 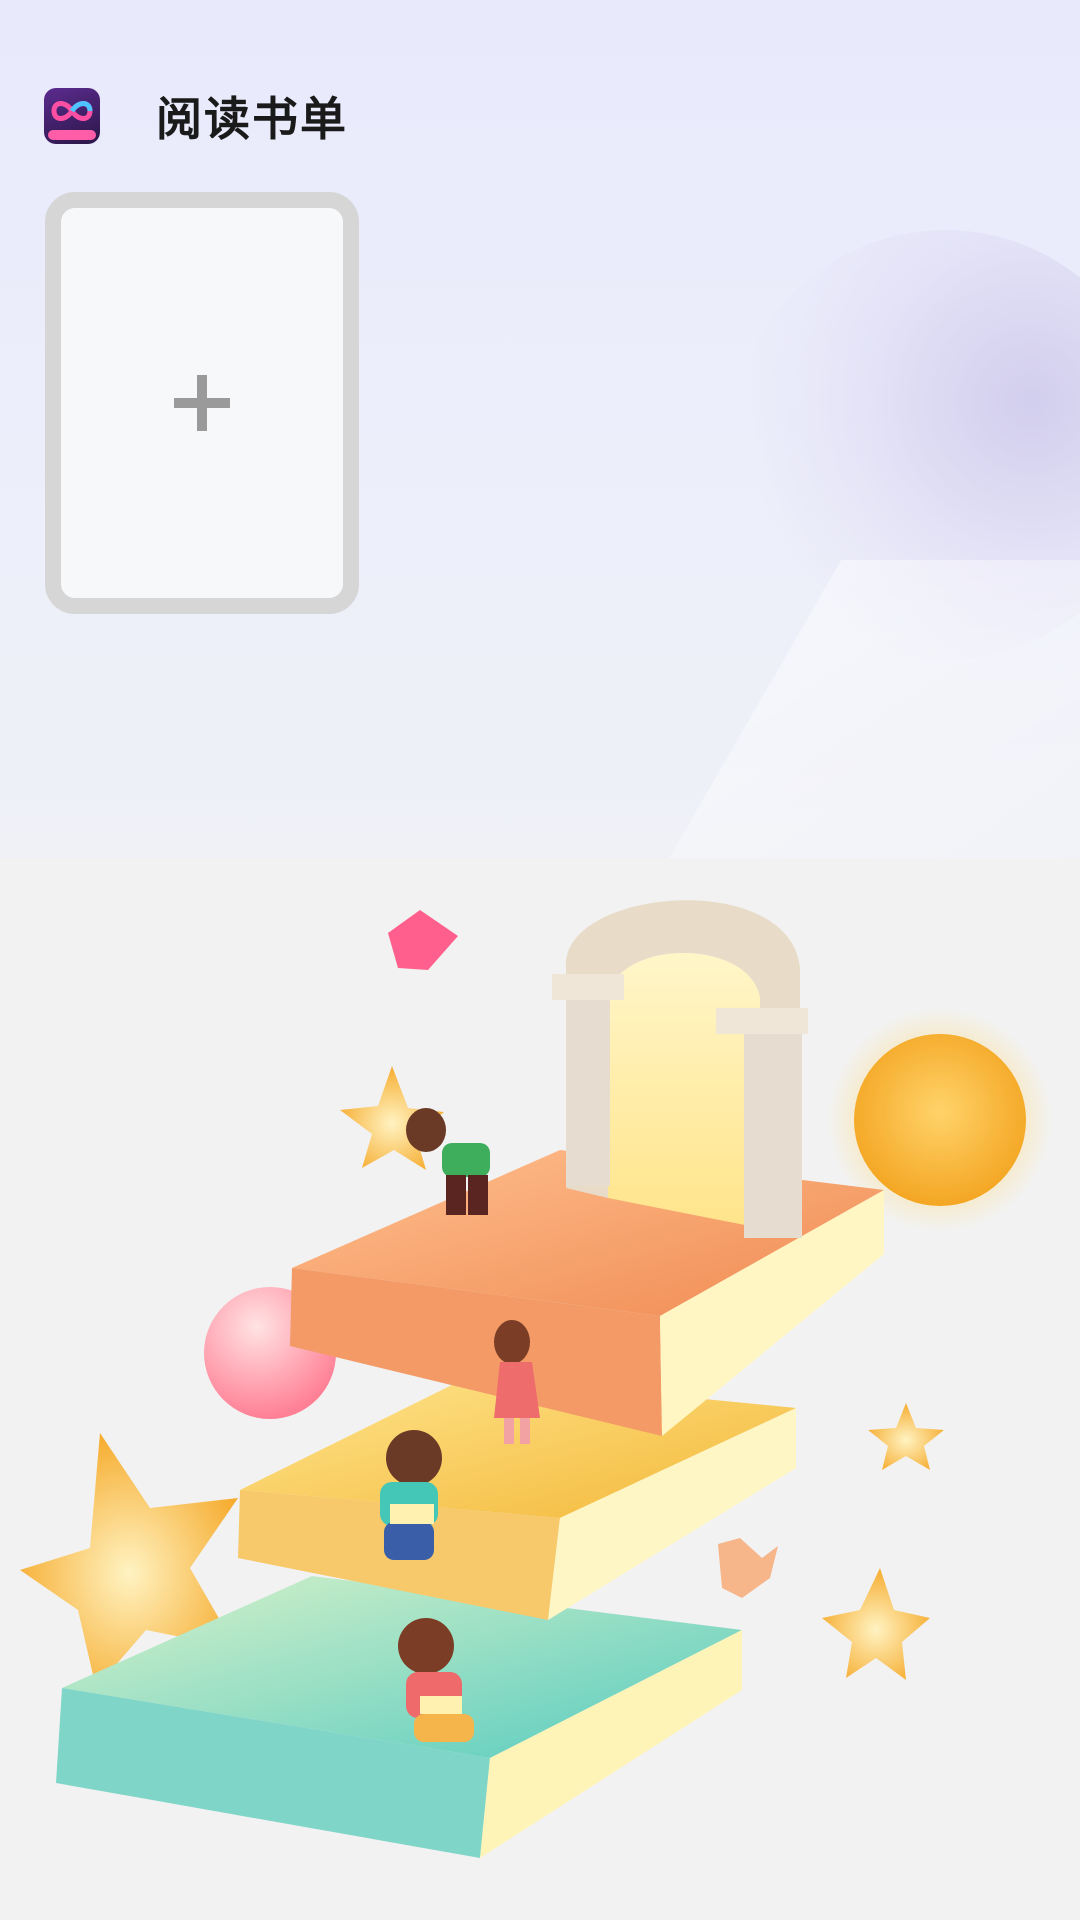 What do you see at coordinates (748, 1568) in the screenshot?
I see `floating-orange-page` at bounding box center [748, 1568].